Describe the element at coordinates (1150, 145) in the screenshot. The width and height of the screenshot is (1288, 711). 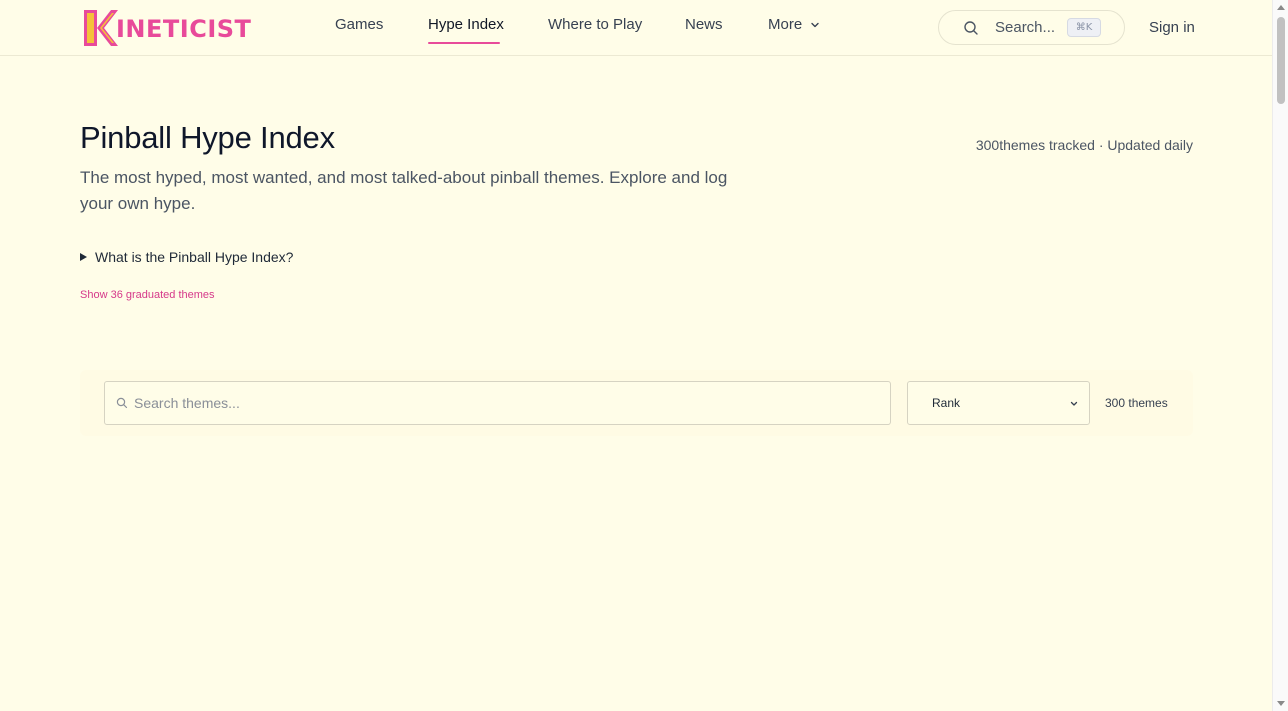
I see `updated-label: Updated daily` at that location.